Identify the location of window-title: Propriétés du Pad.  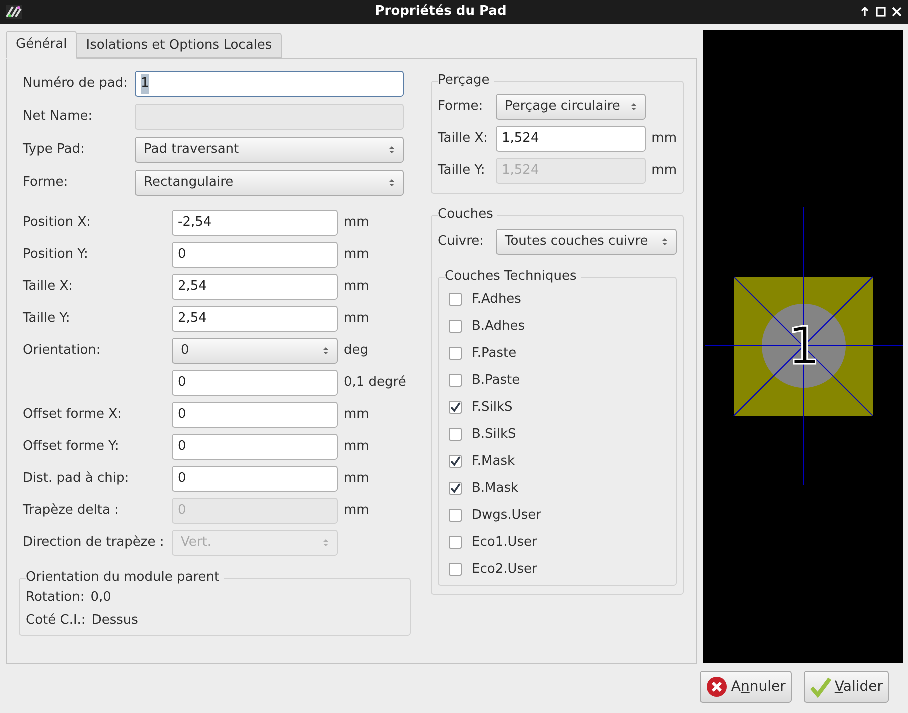
(441, 12).